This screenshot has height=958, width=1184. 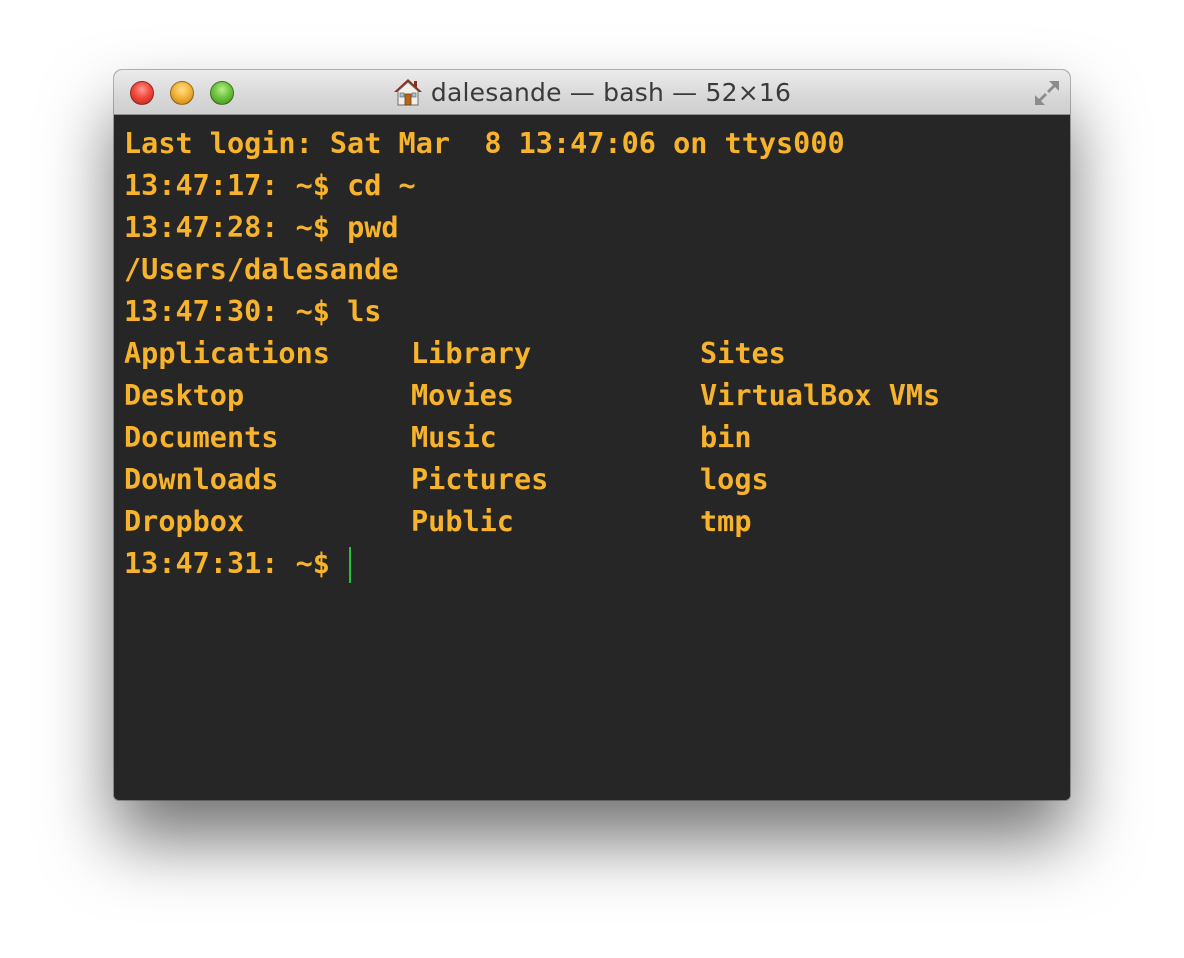 I want to click on home-icon, so click(x=407, y=92).